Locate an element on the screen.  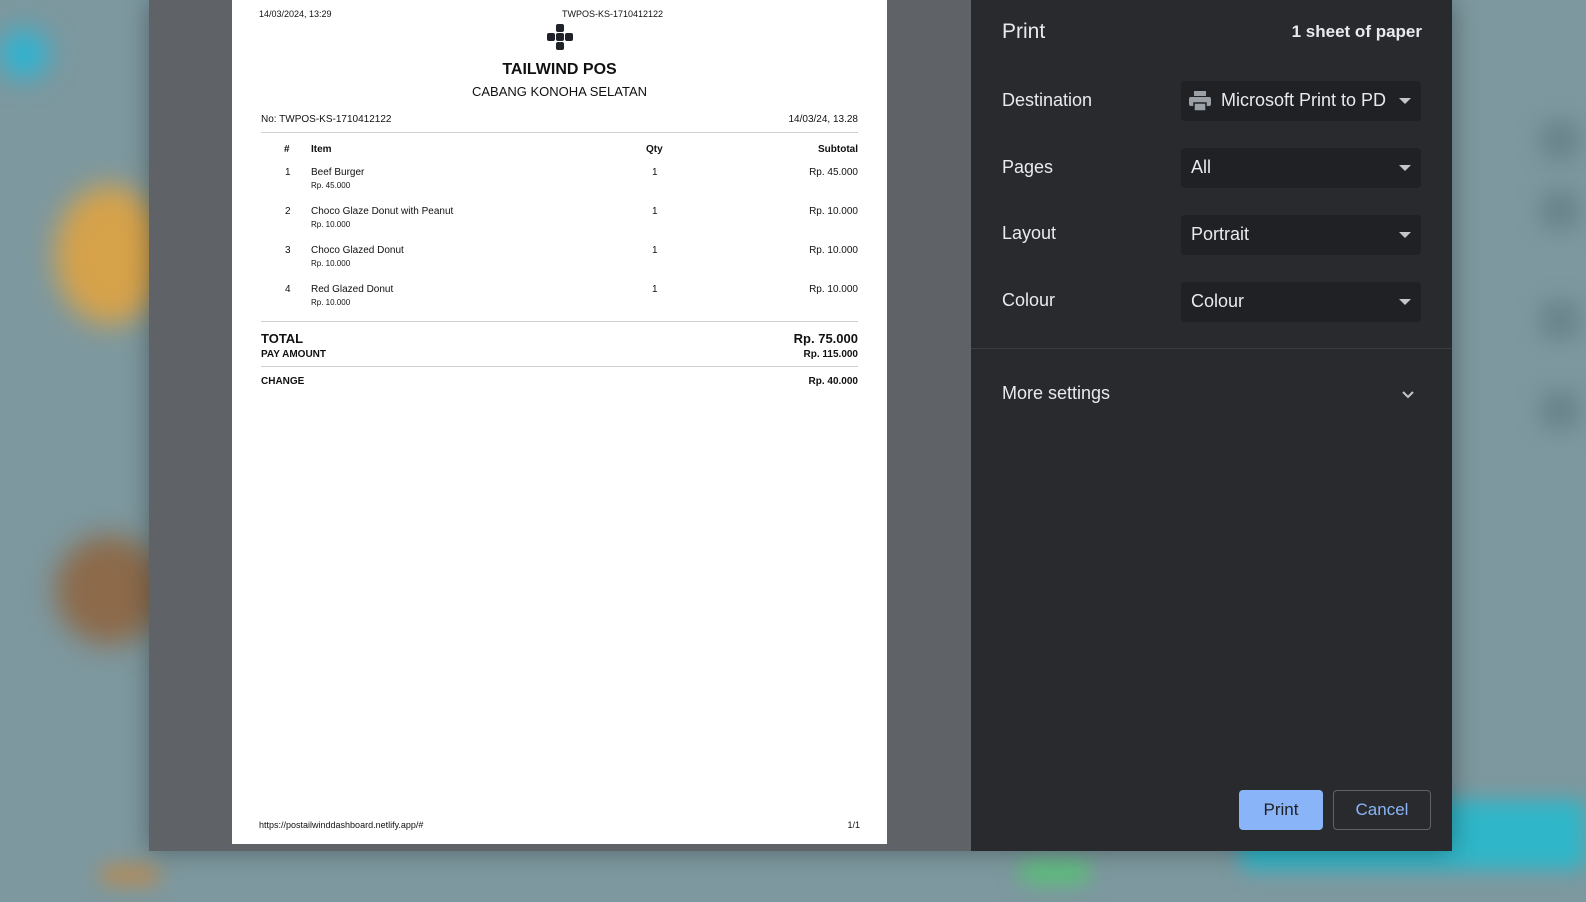
store-branch: CABANG KONOHA SELATAN is located at coordinates (559, 91).